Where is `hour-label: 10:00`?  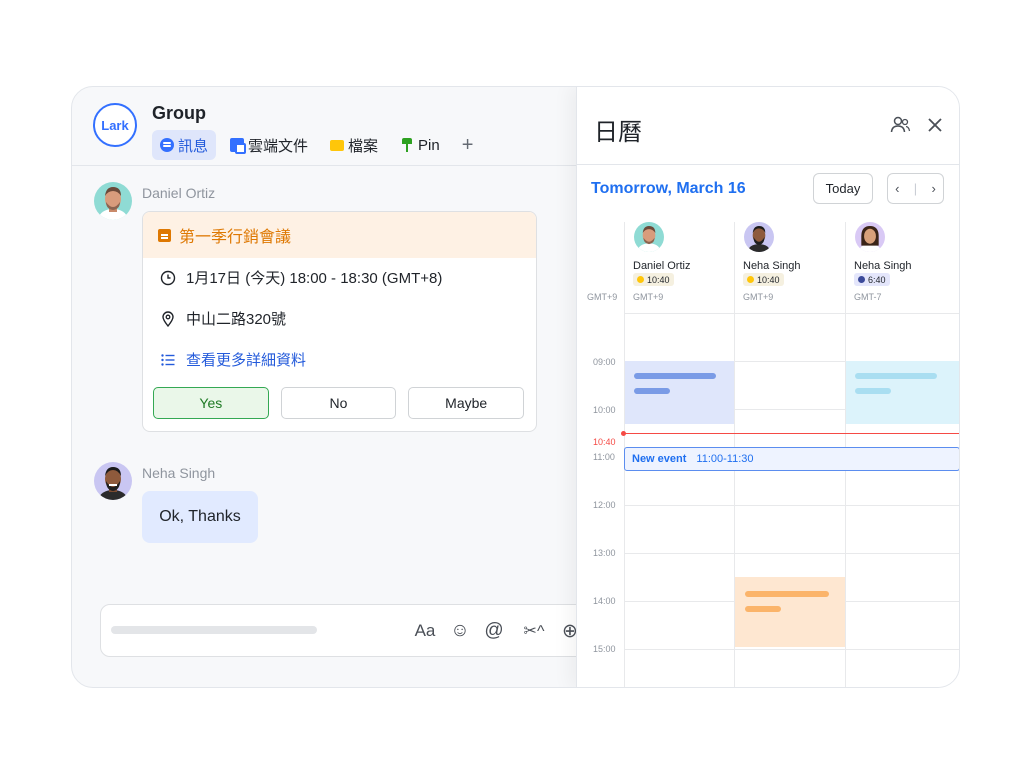 hour-label: 10:00 is located at coordinates (604, 410).